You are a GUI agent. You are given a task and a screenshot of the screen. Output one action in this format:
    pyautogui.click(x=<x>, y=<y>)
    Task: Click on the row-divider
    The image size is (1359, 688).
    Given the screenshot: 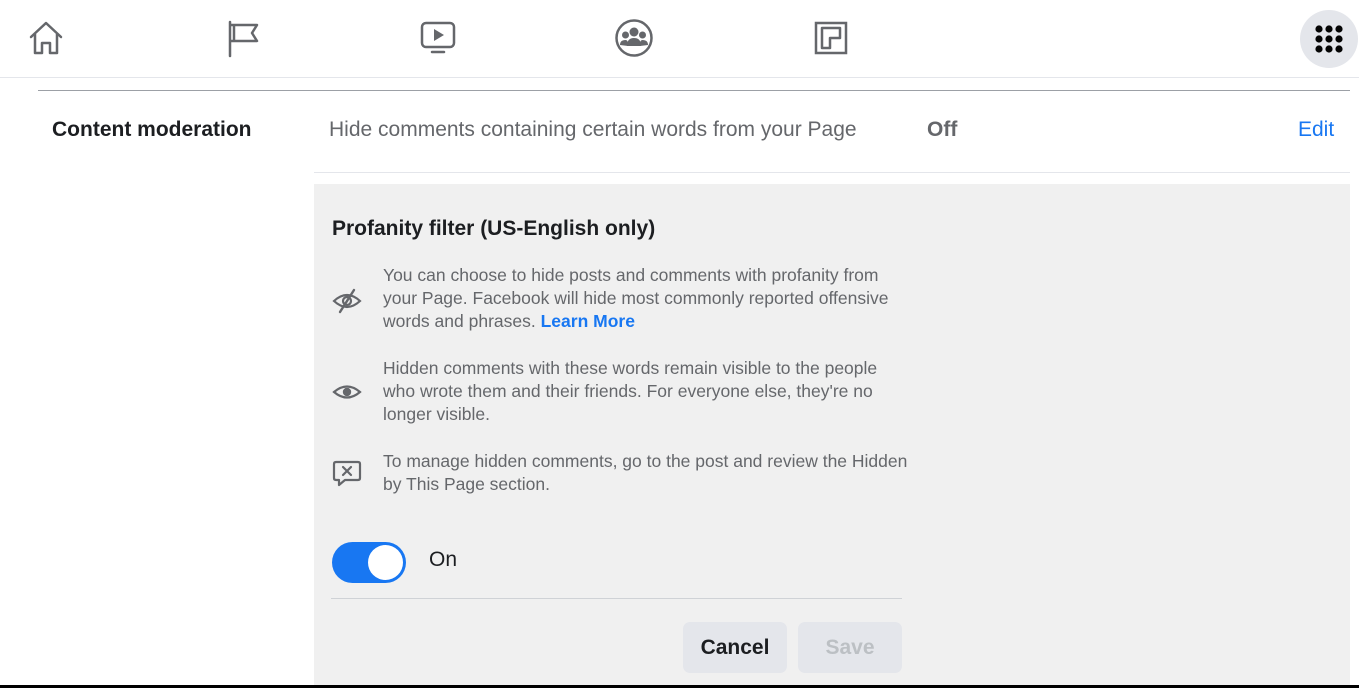 What is the action you would take?
    pyautogui.click(x=832, y=172)
    